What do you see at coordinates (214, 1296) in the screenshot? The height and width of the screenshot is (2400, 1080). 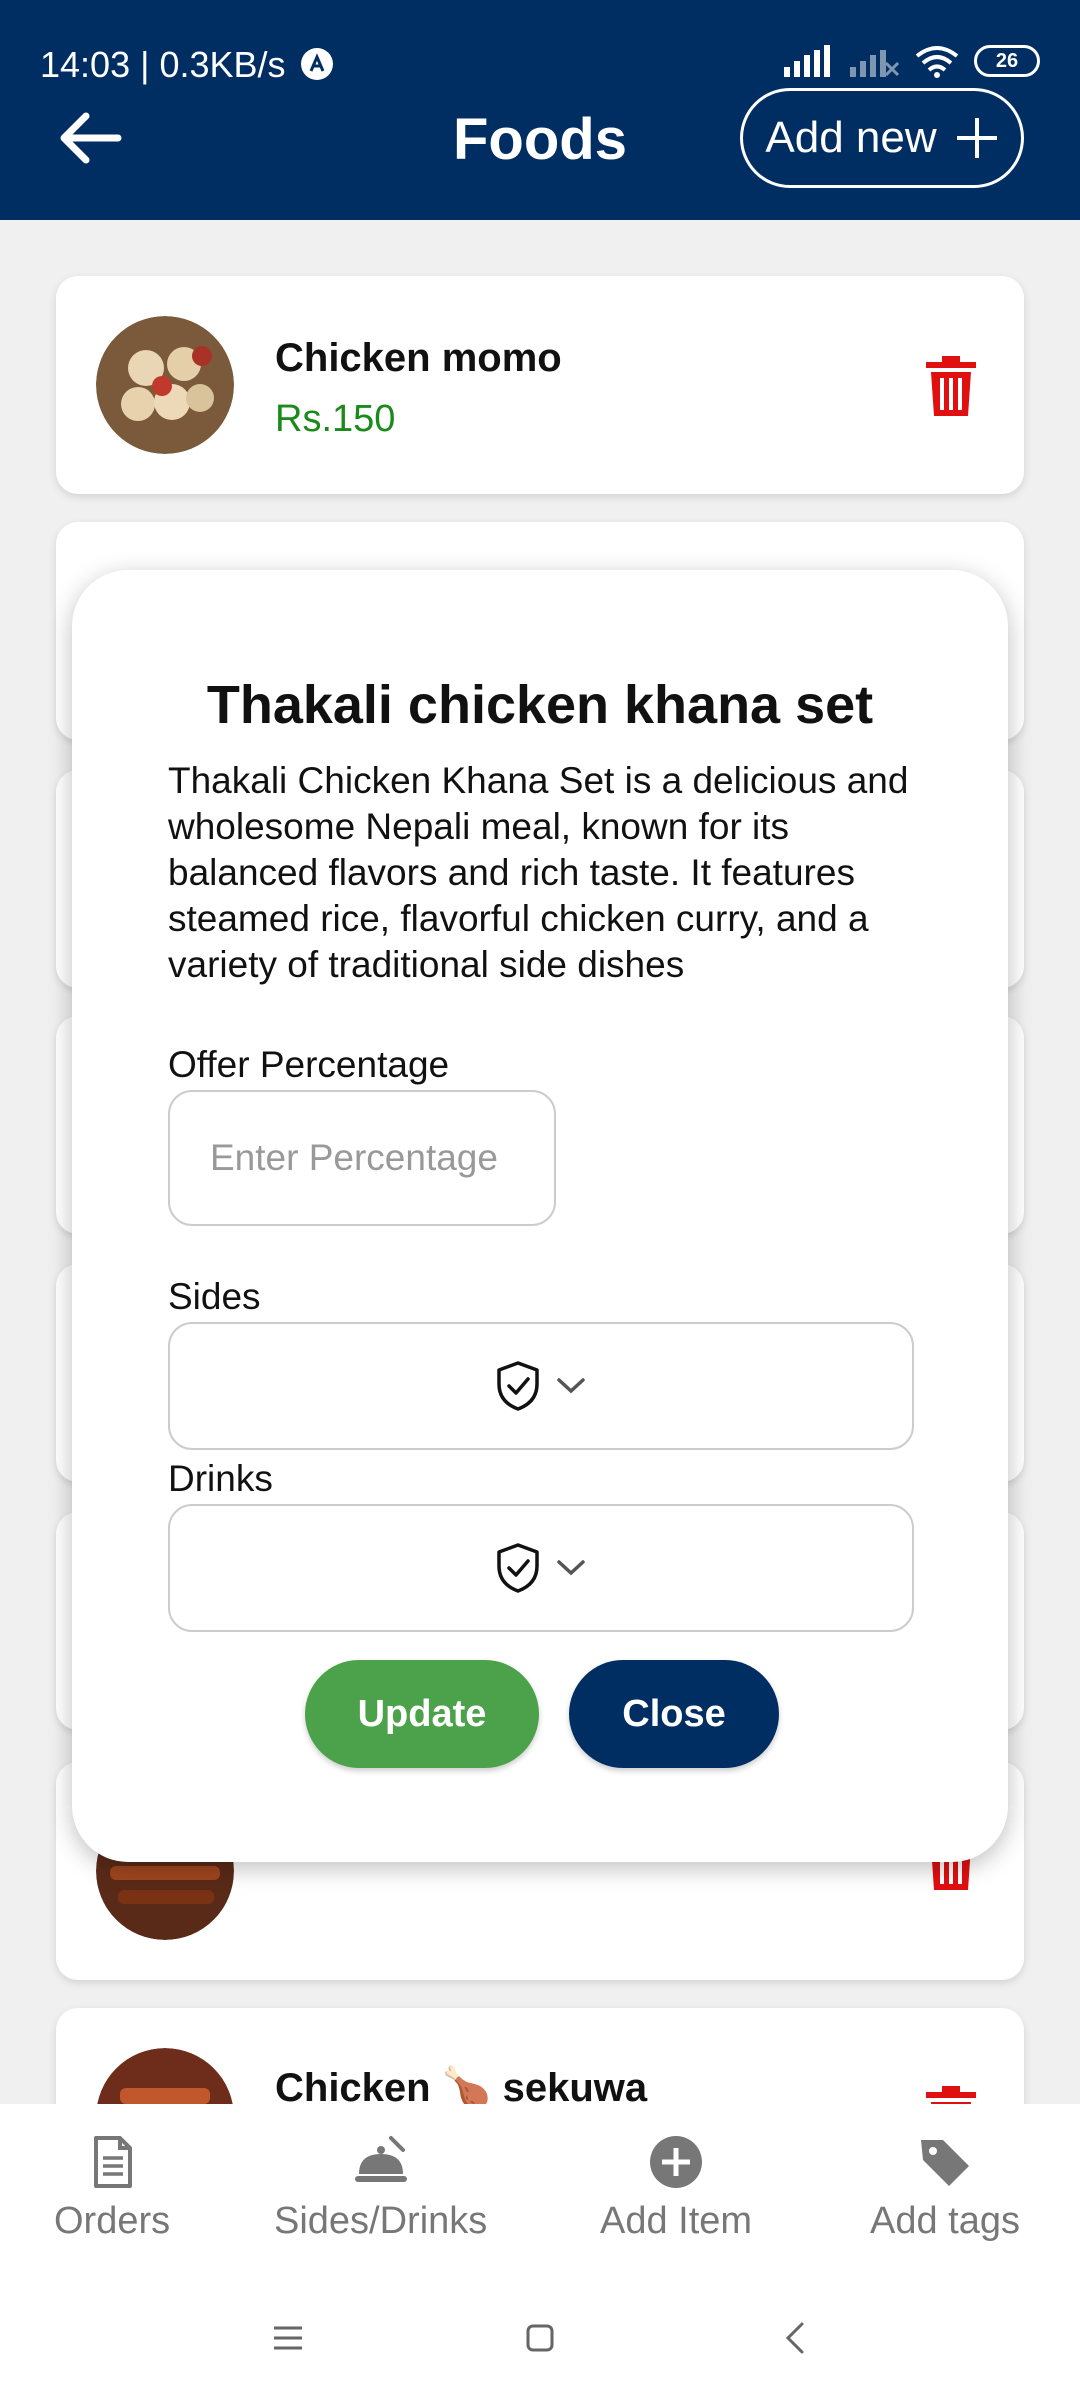 I see `sides-label: Sides` at bounding box center [214, 1296].